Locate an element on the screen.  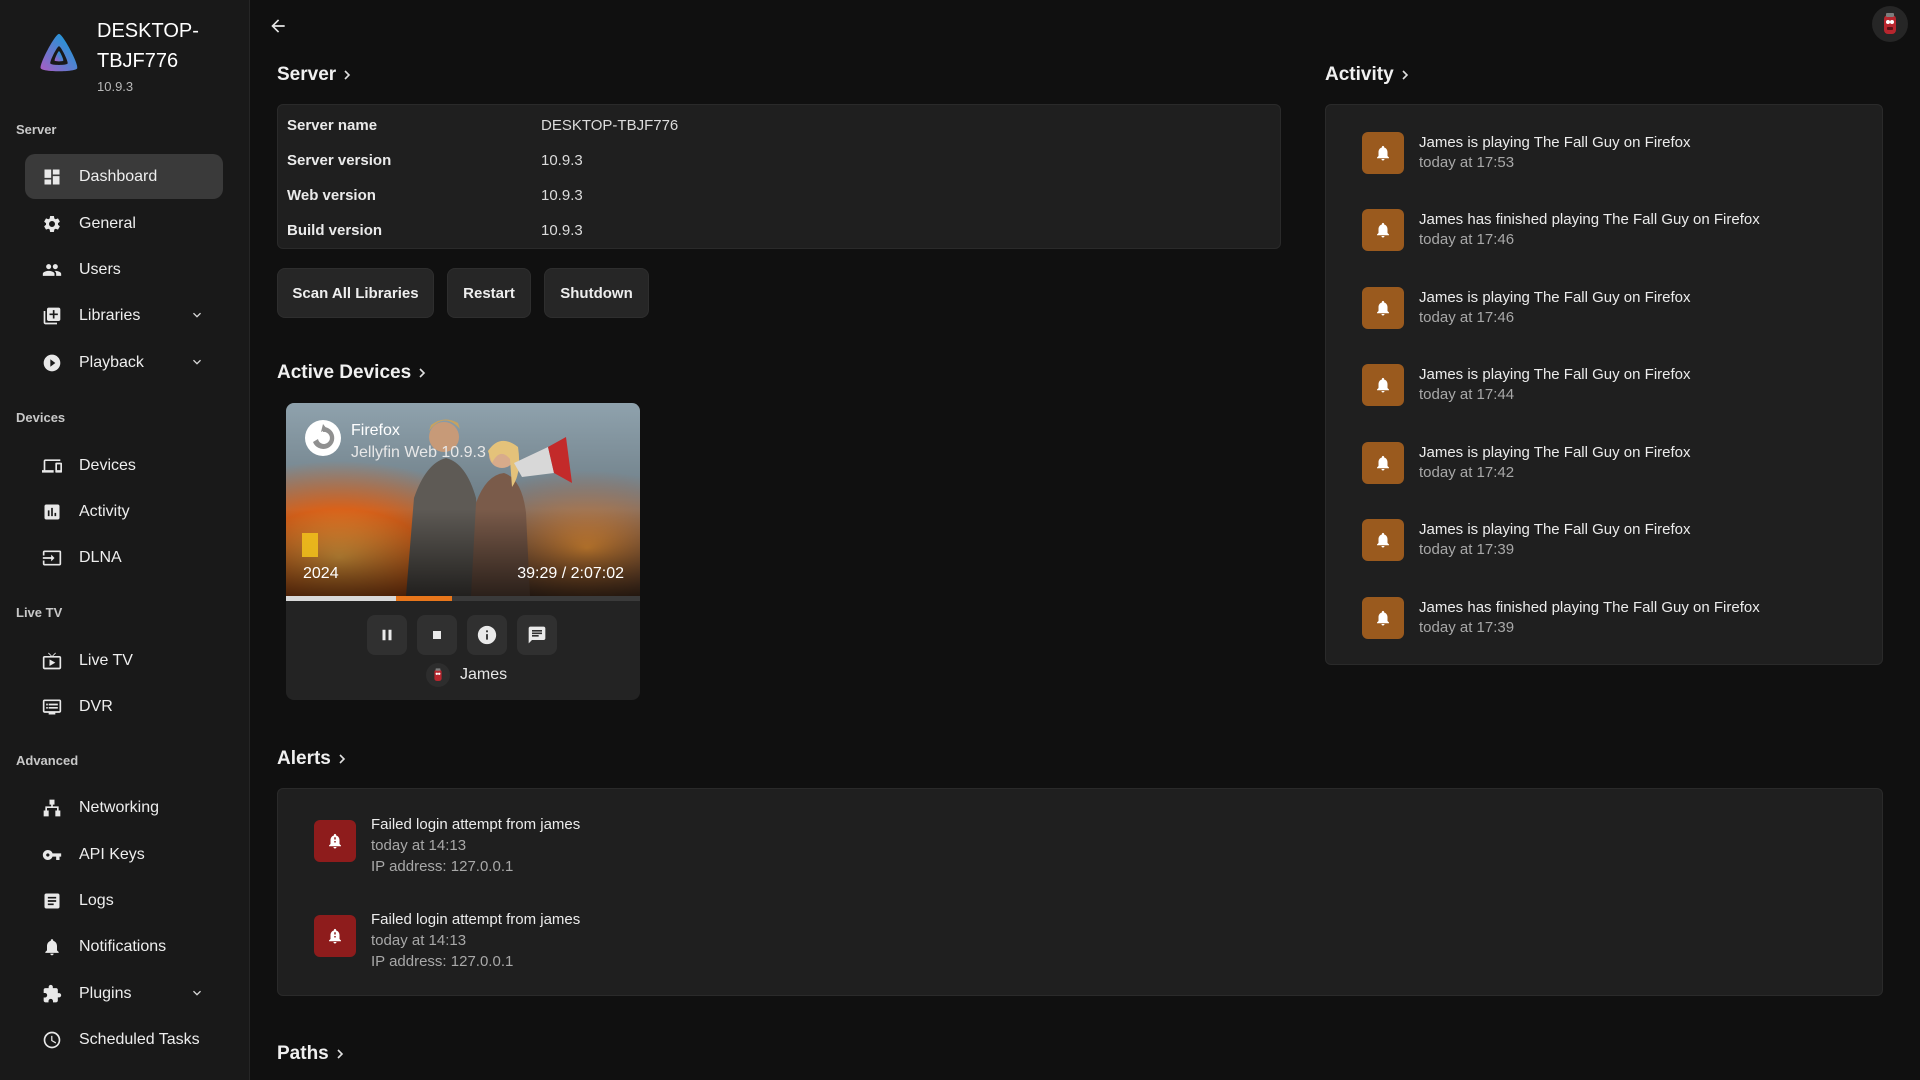
chevron-down-icon is located at coordinates (197, 993).